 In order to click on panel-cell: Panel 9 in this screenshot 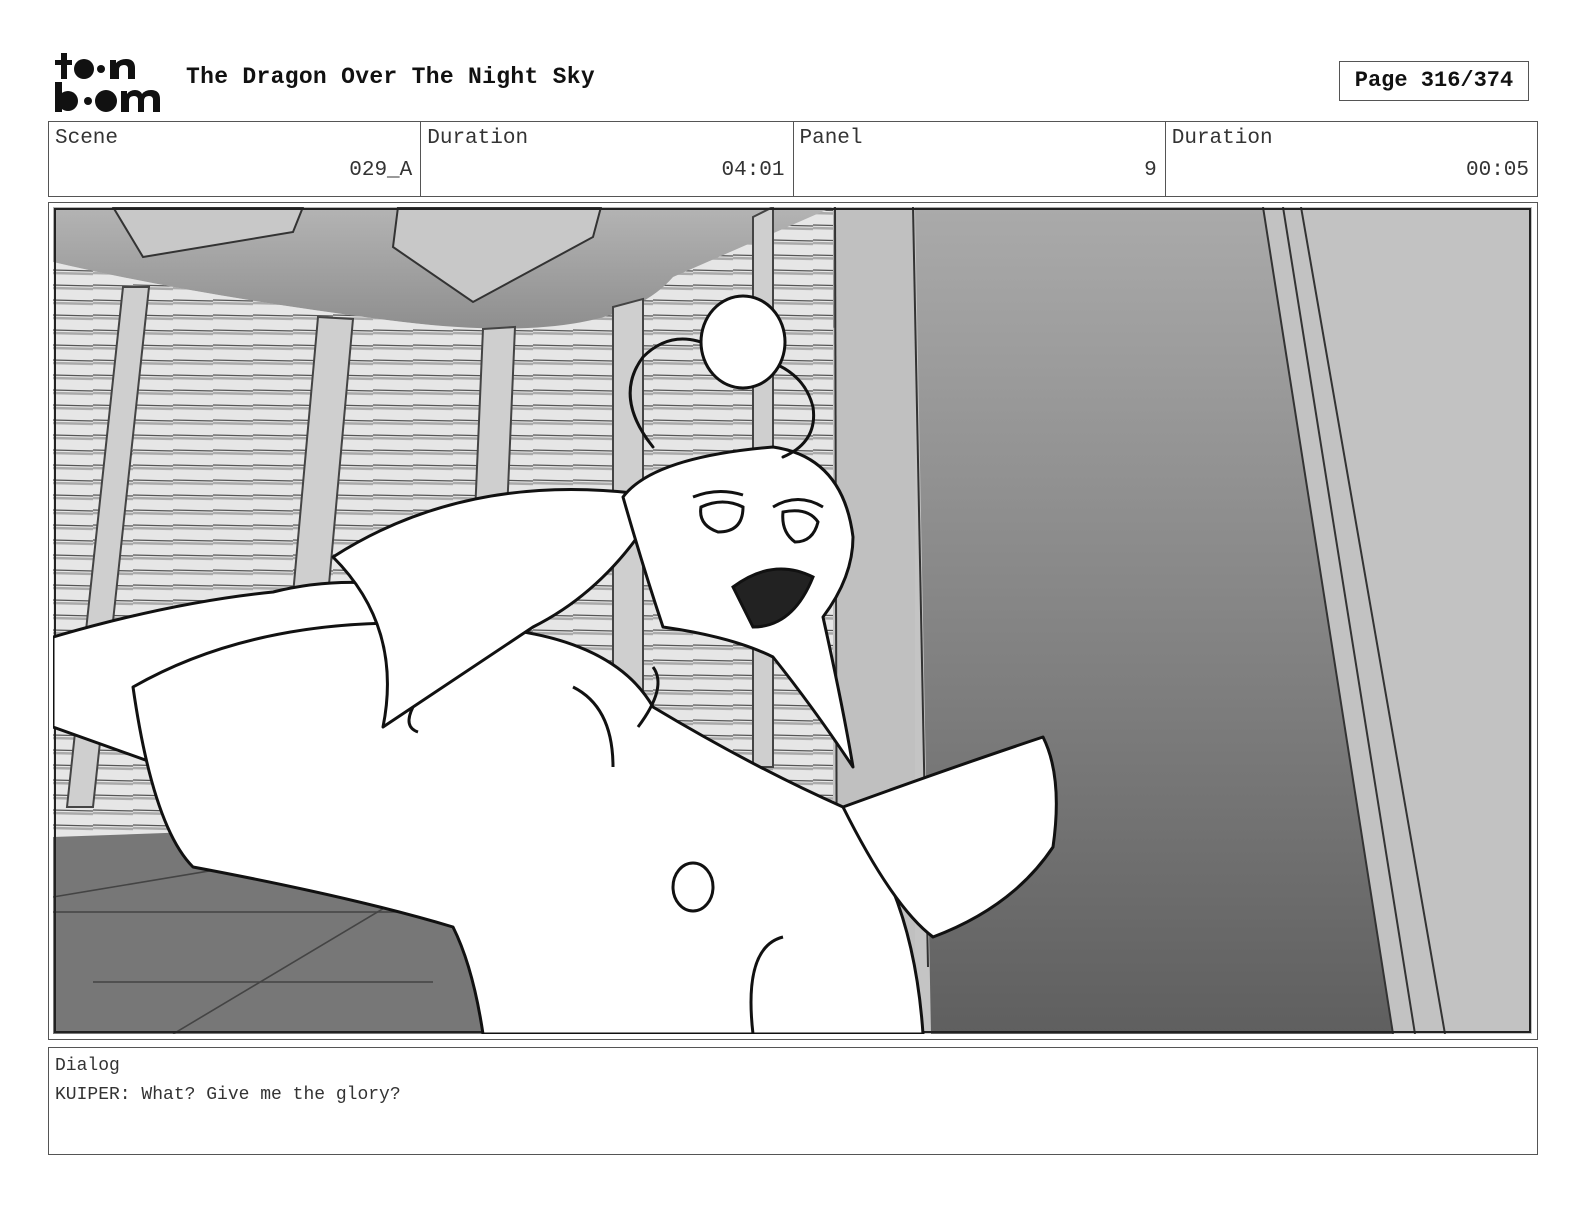, I will do `click(980, 159)`.